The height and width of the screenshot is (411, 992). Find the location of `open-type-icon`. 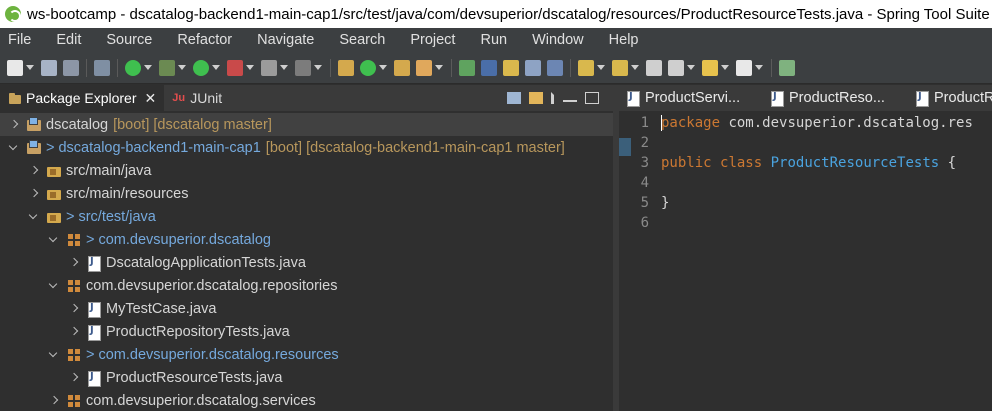

open-type-icon is located at coordinates (402, 67).